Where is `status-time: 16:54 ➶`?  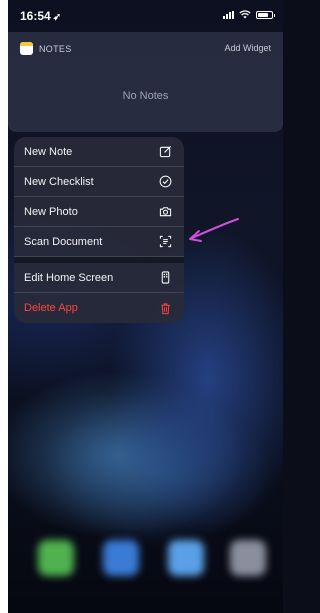
status-time: 16:54 ➶ is located at coordinates (40, 16).